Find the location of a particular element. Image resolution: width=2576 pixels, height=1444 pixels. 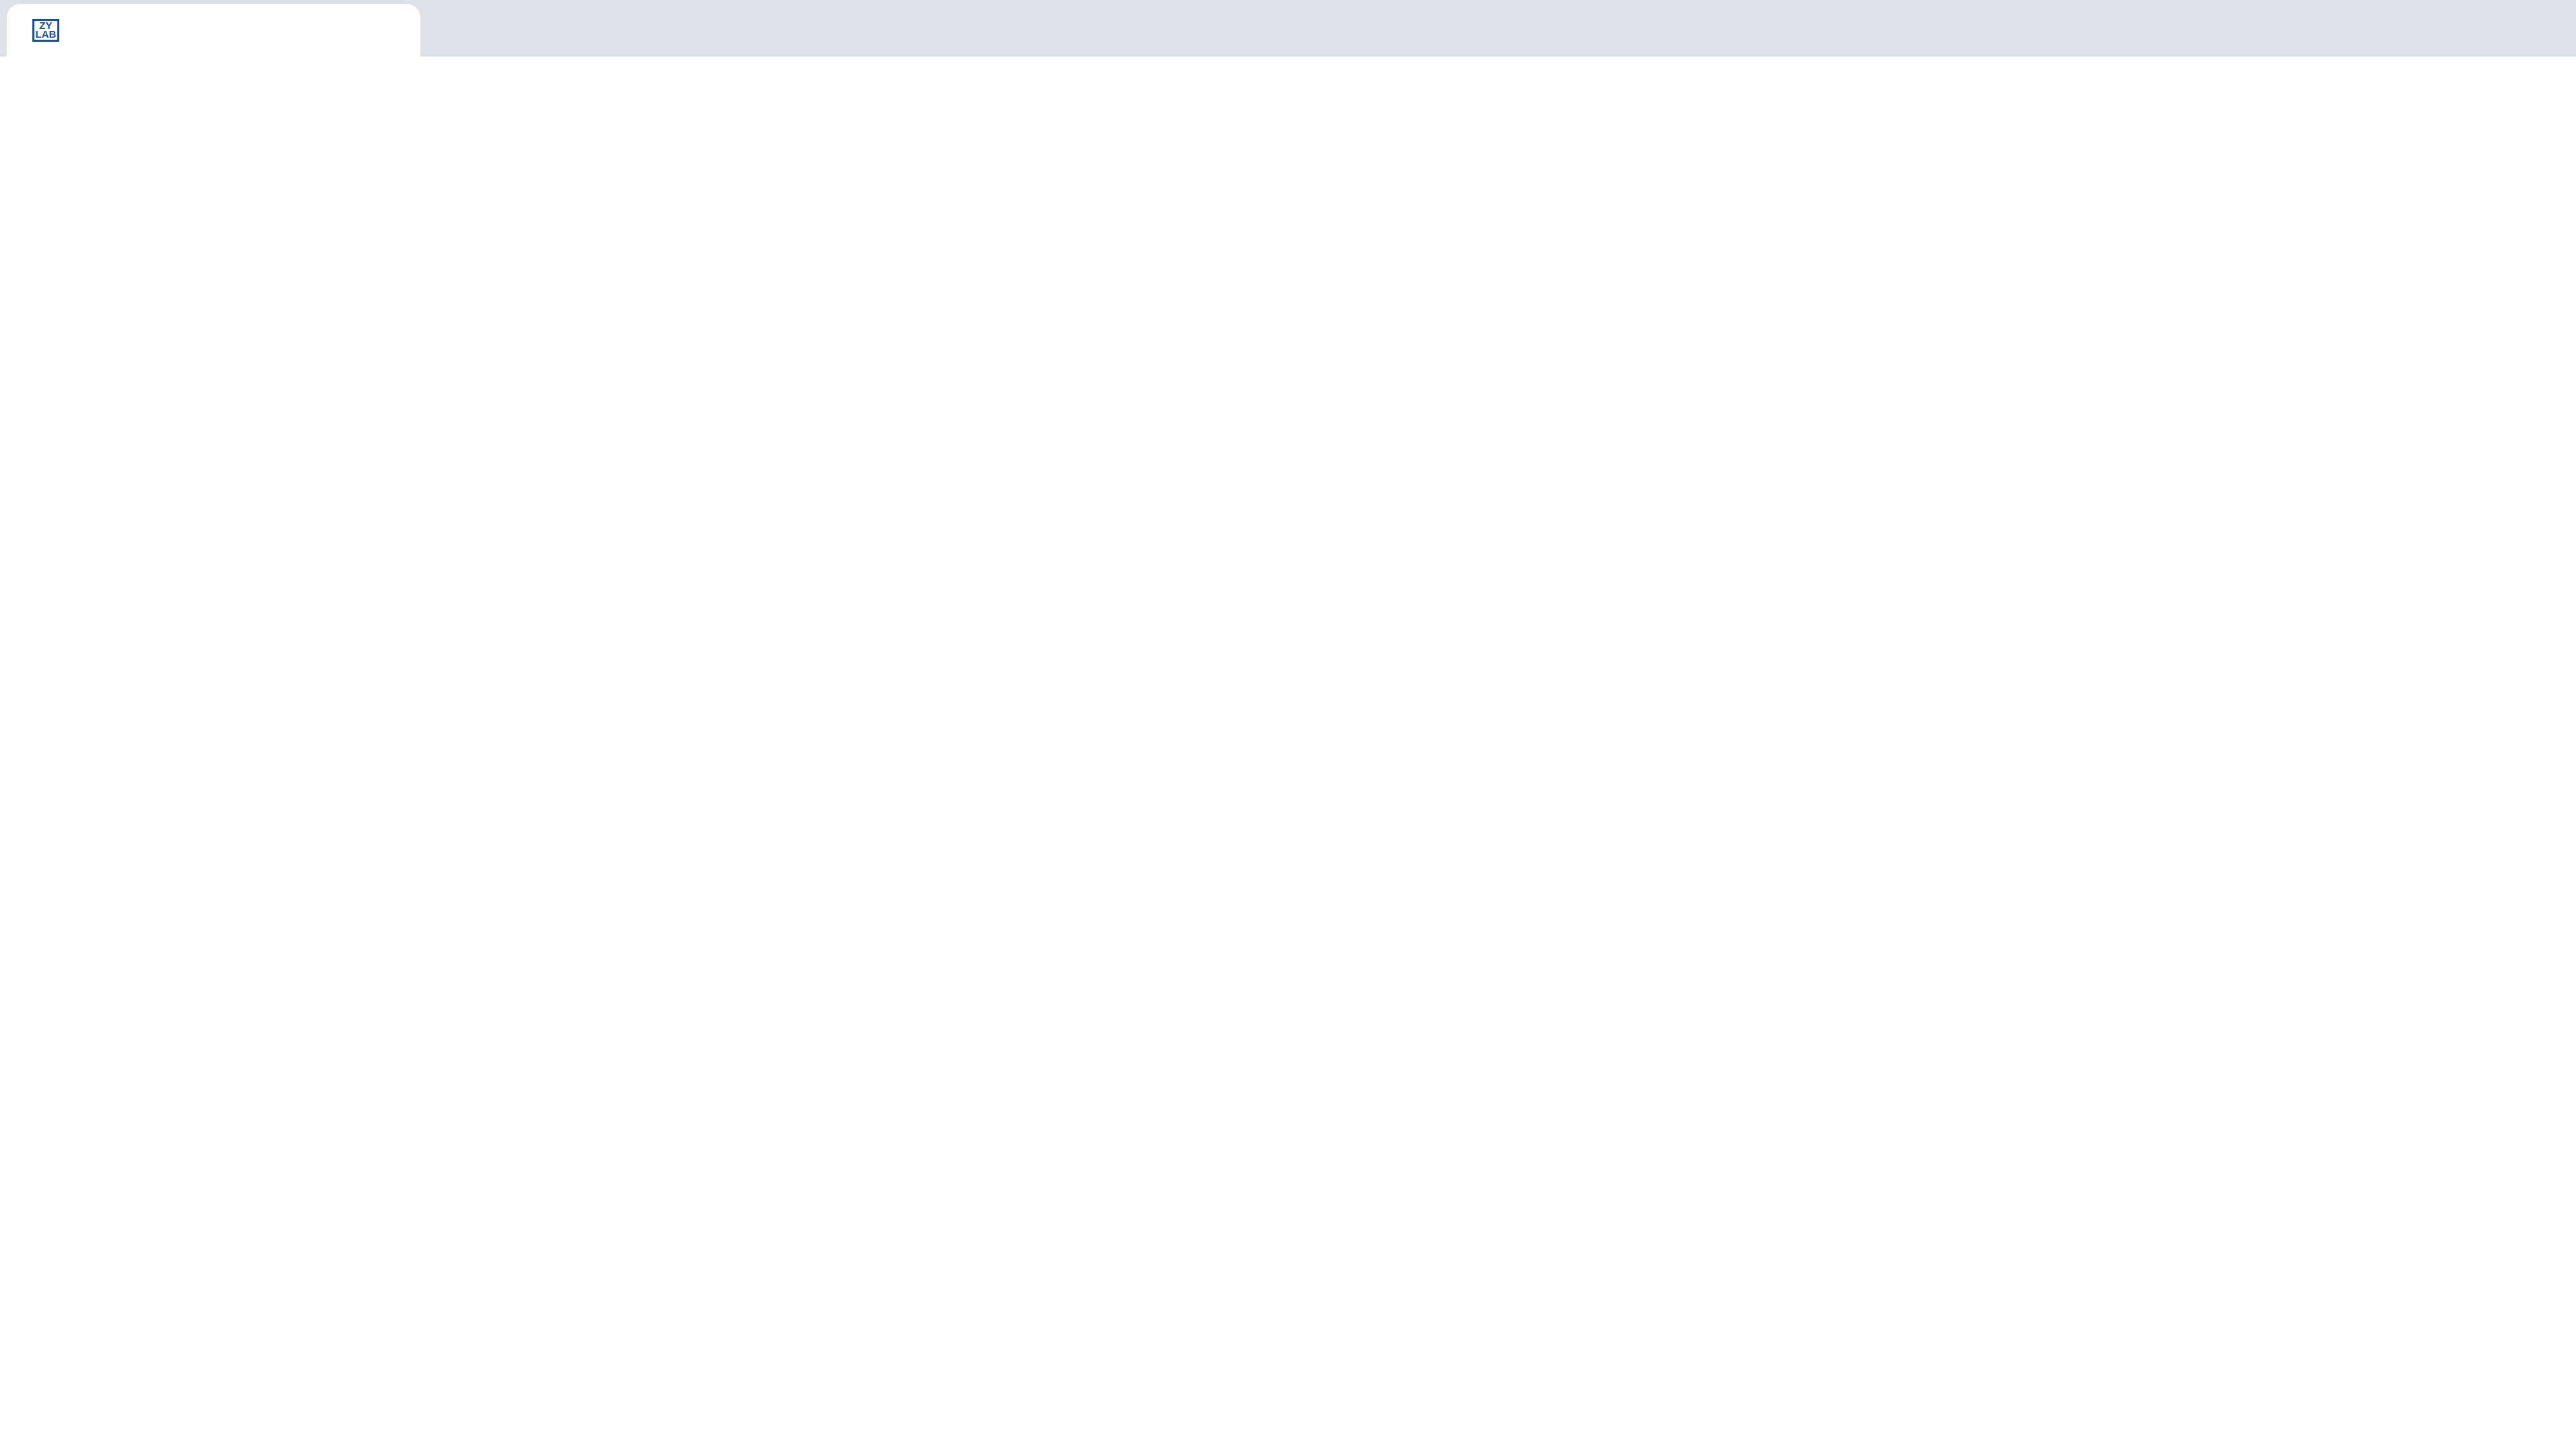

favicon-icon: ZY LAB is located at coordinates (45, 30).